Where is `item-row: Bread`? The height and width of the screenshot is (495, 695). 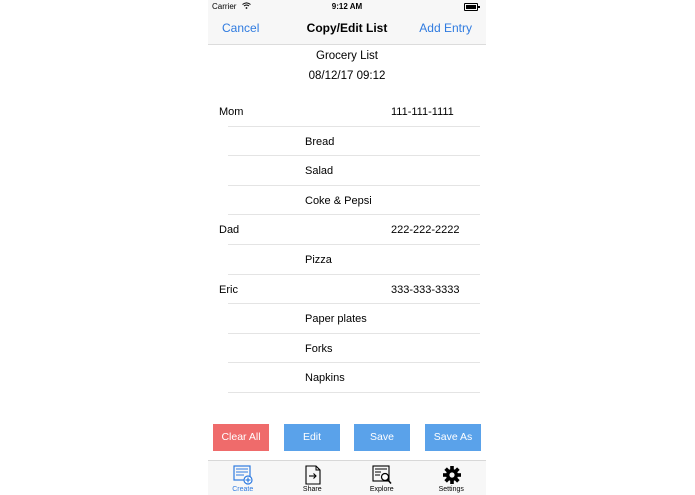
item-row: Bread is located at coordinates (347, 142).